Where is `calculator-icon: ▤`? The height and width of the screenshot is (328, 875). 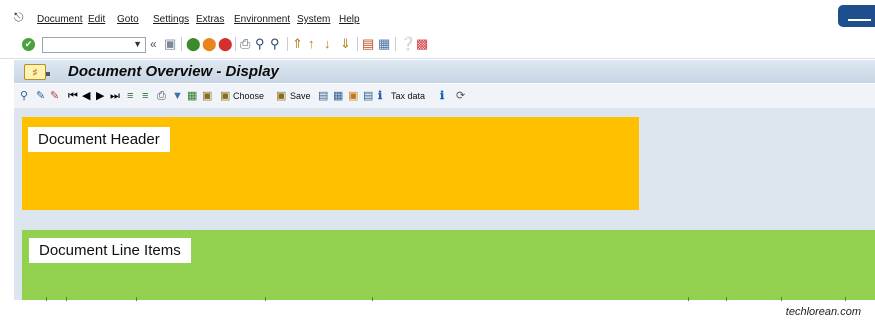 calculator-icon: ▤ is located at coordinates (368, 96).